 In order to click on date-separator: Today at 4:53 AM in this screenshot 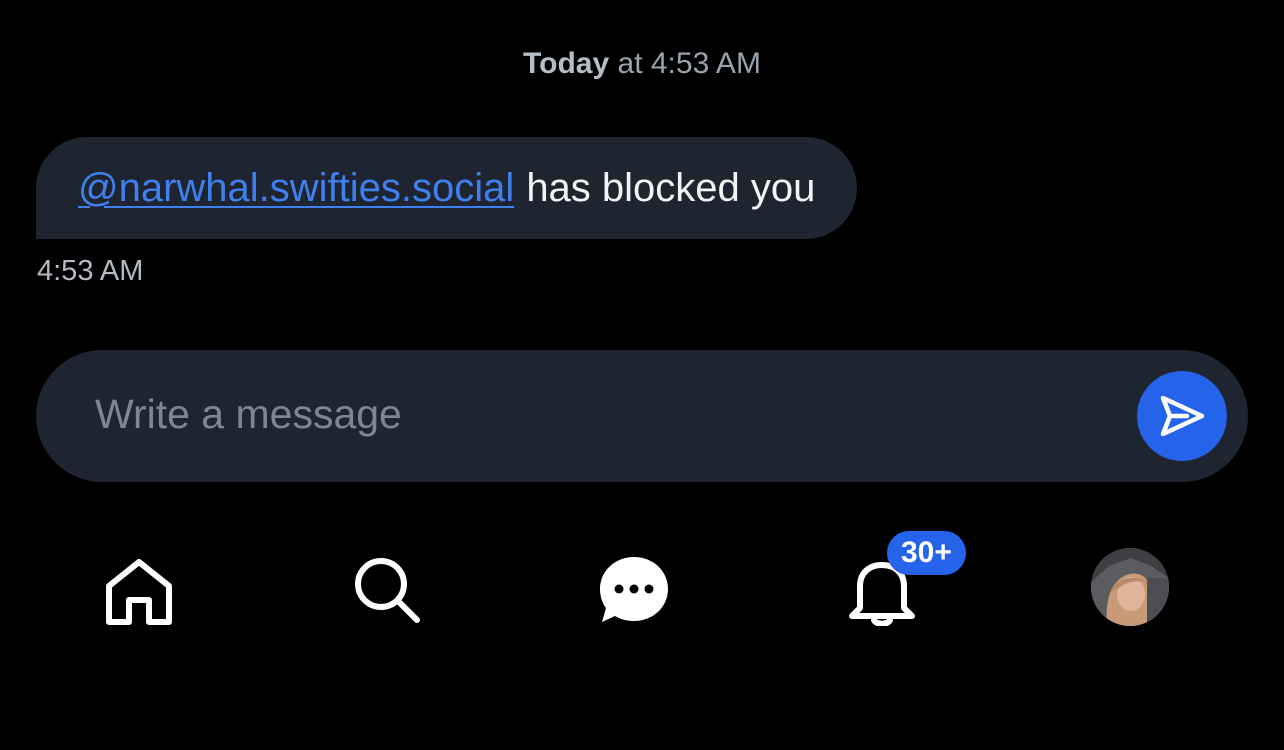, I will do `click(642, 64)`.